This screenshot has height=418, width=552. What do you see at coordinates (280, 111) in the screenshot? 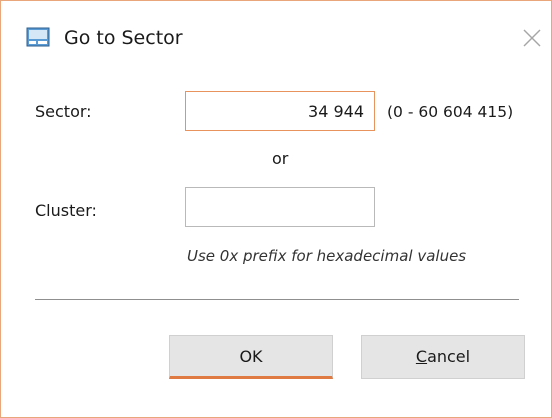
I see `sector-input` at bounding box center [280, 111].